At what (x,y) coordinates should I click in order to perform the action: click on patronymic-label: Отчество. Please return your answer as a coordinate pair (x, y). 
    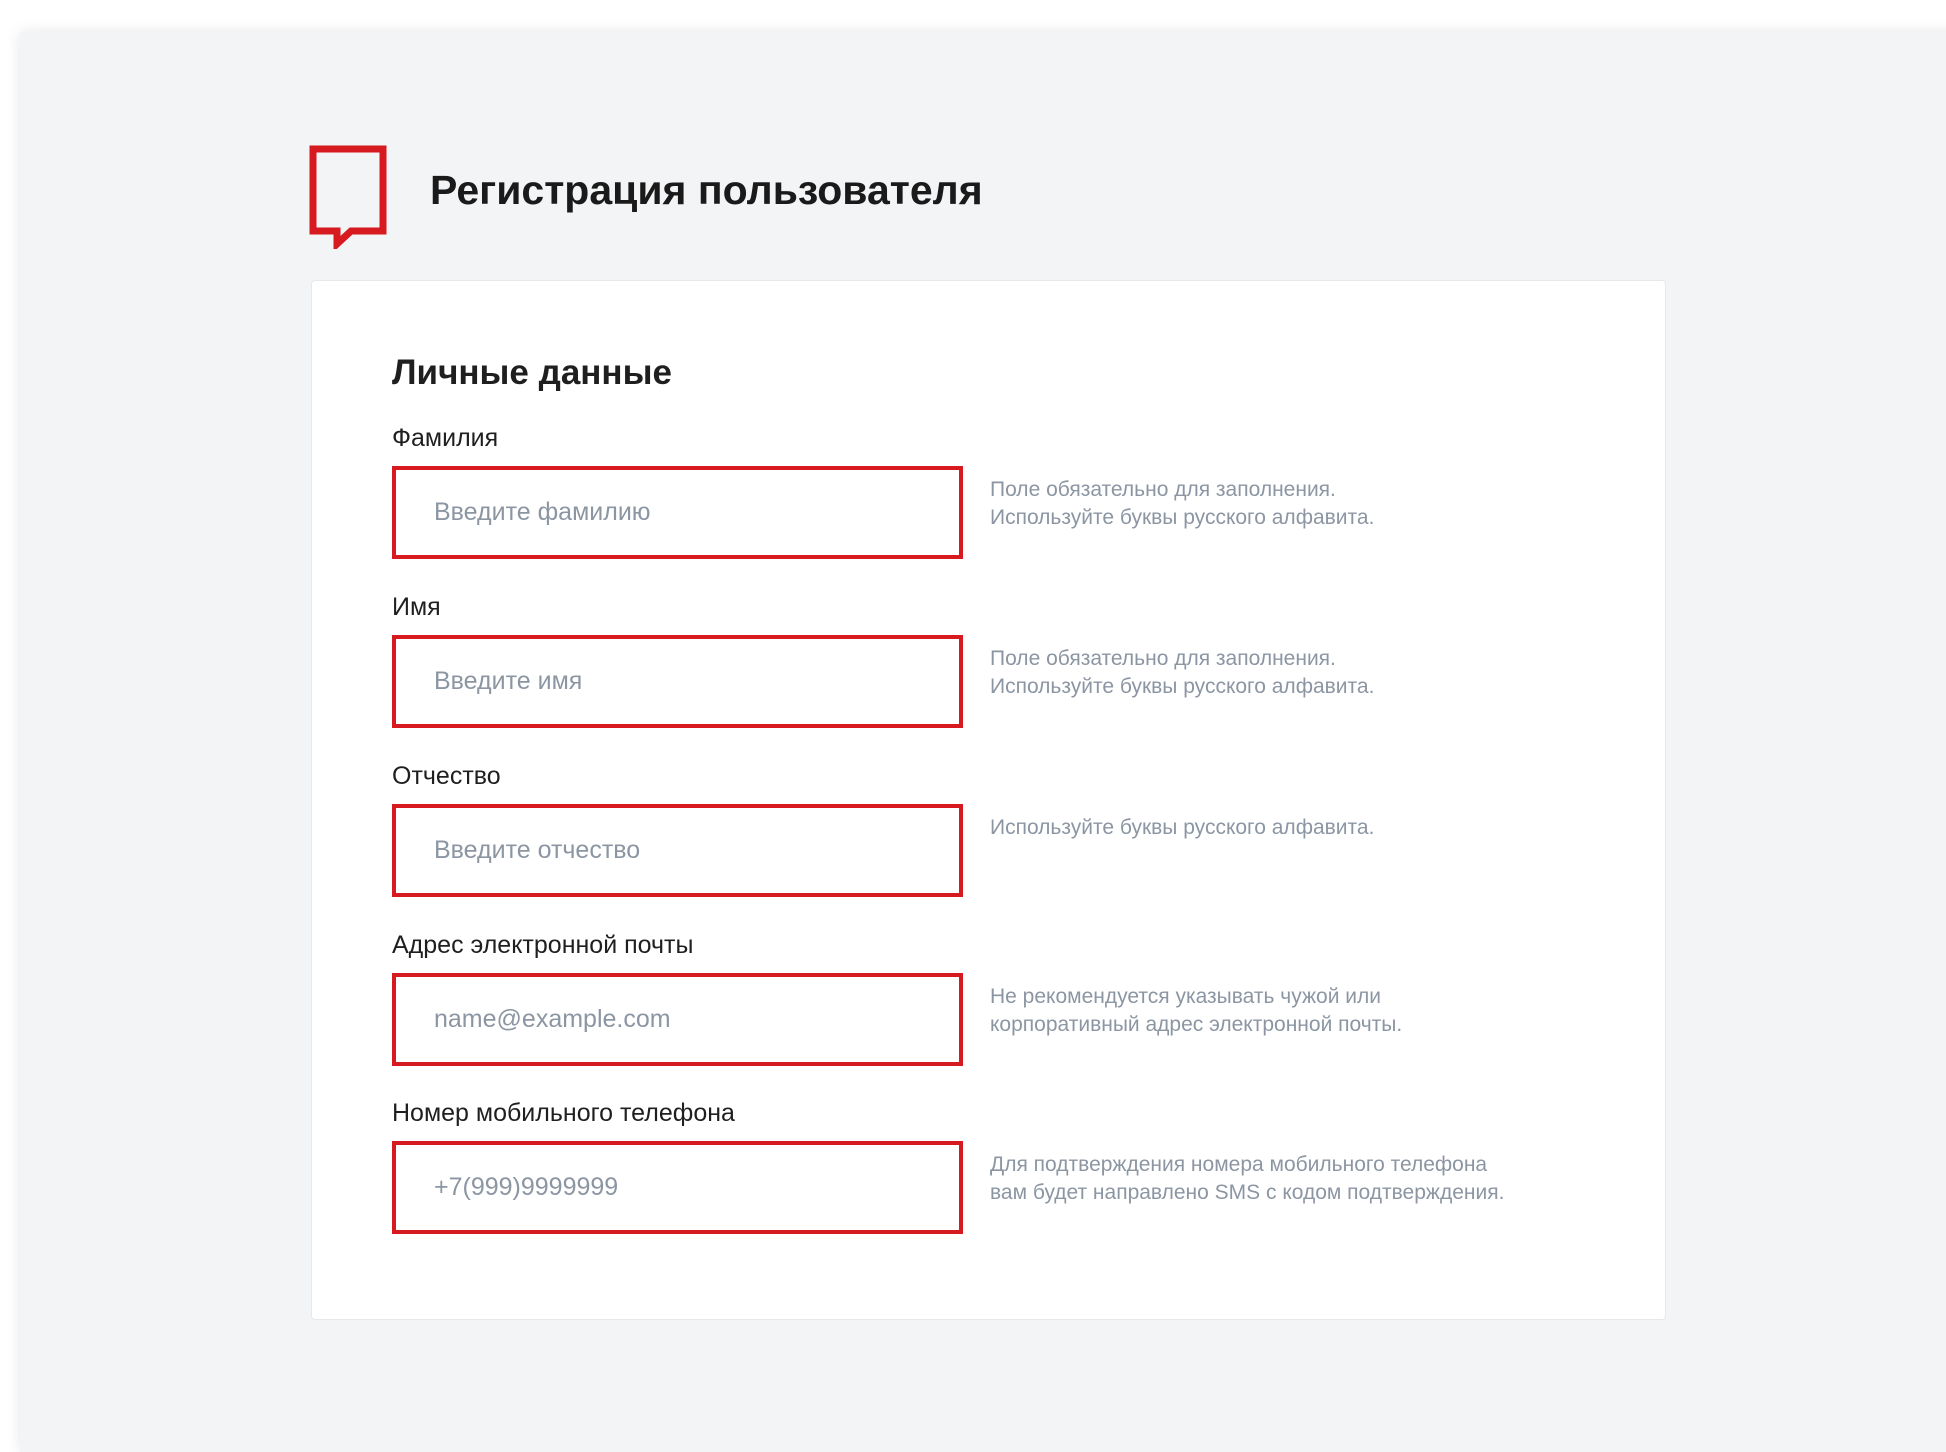
    Looking at the image, I should click on (446, 776).